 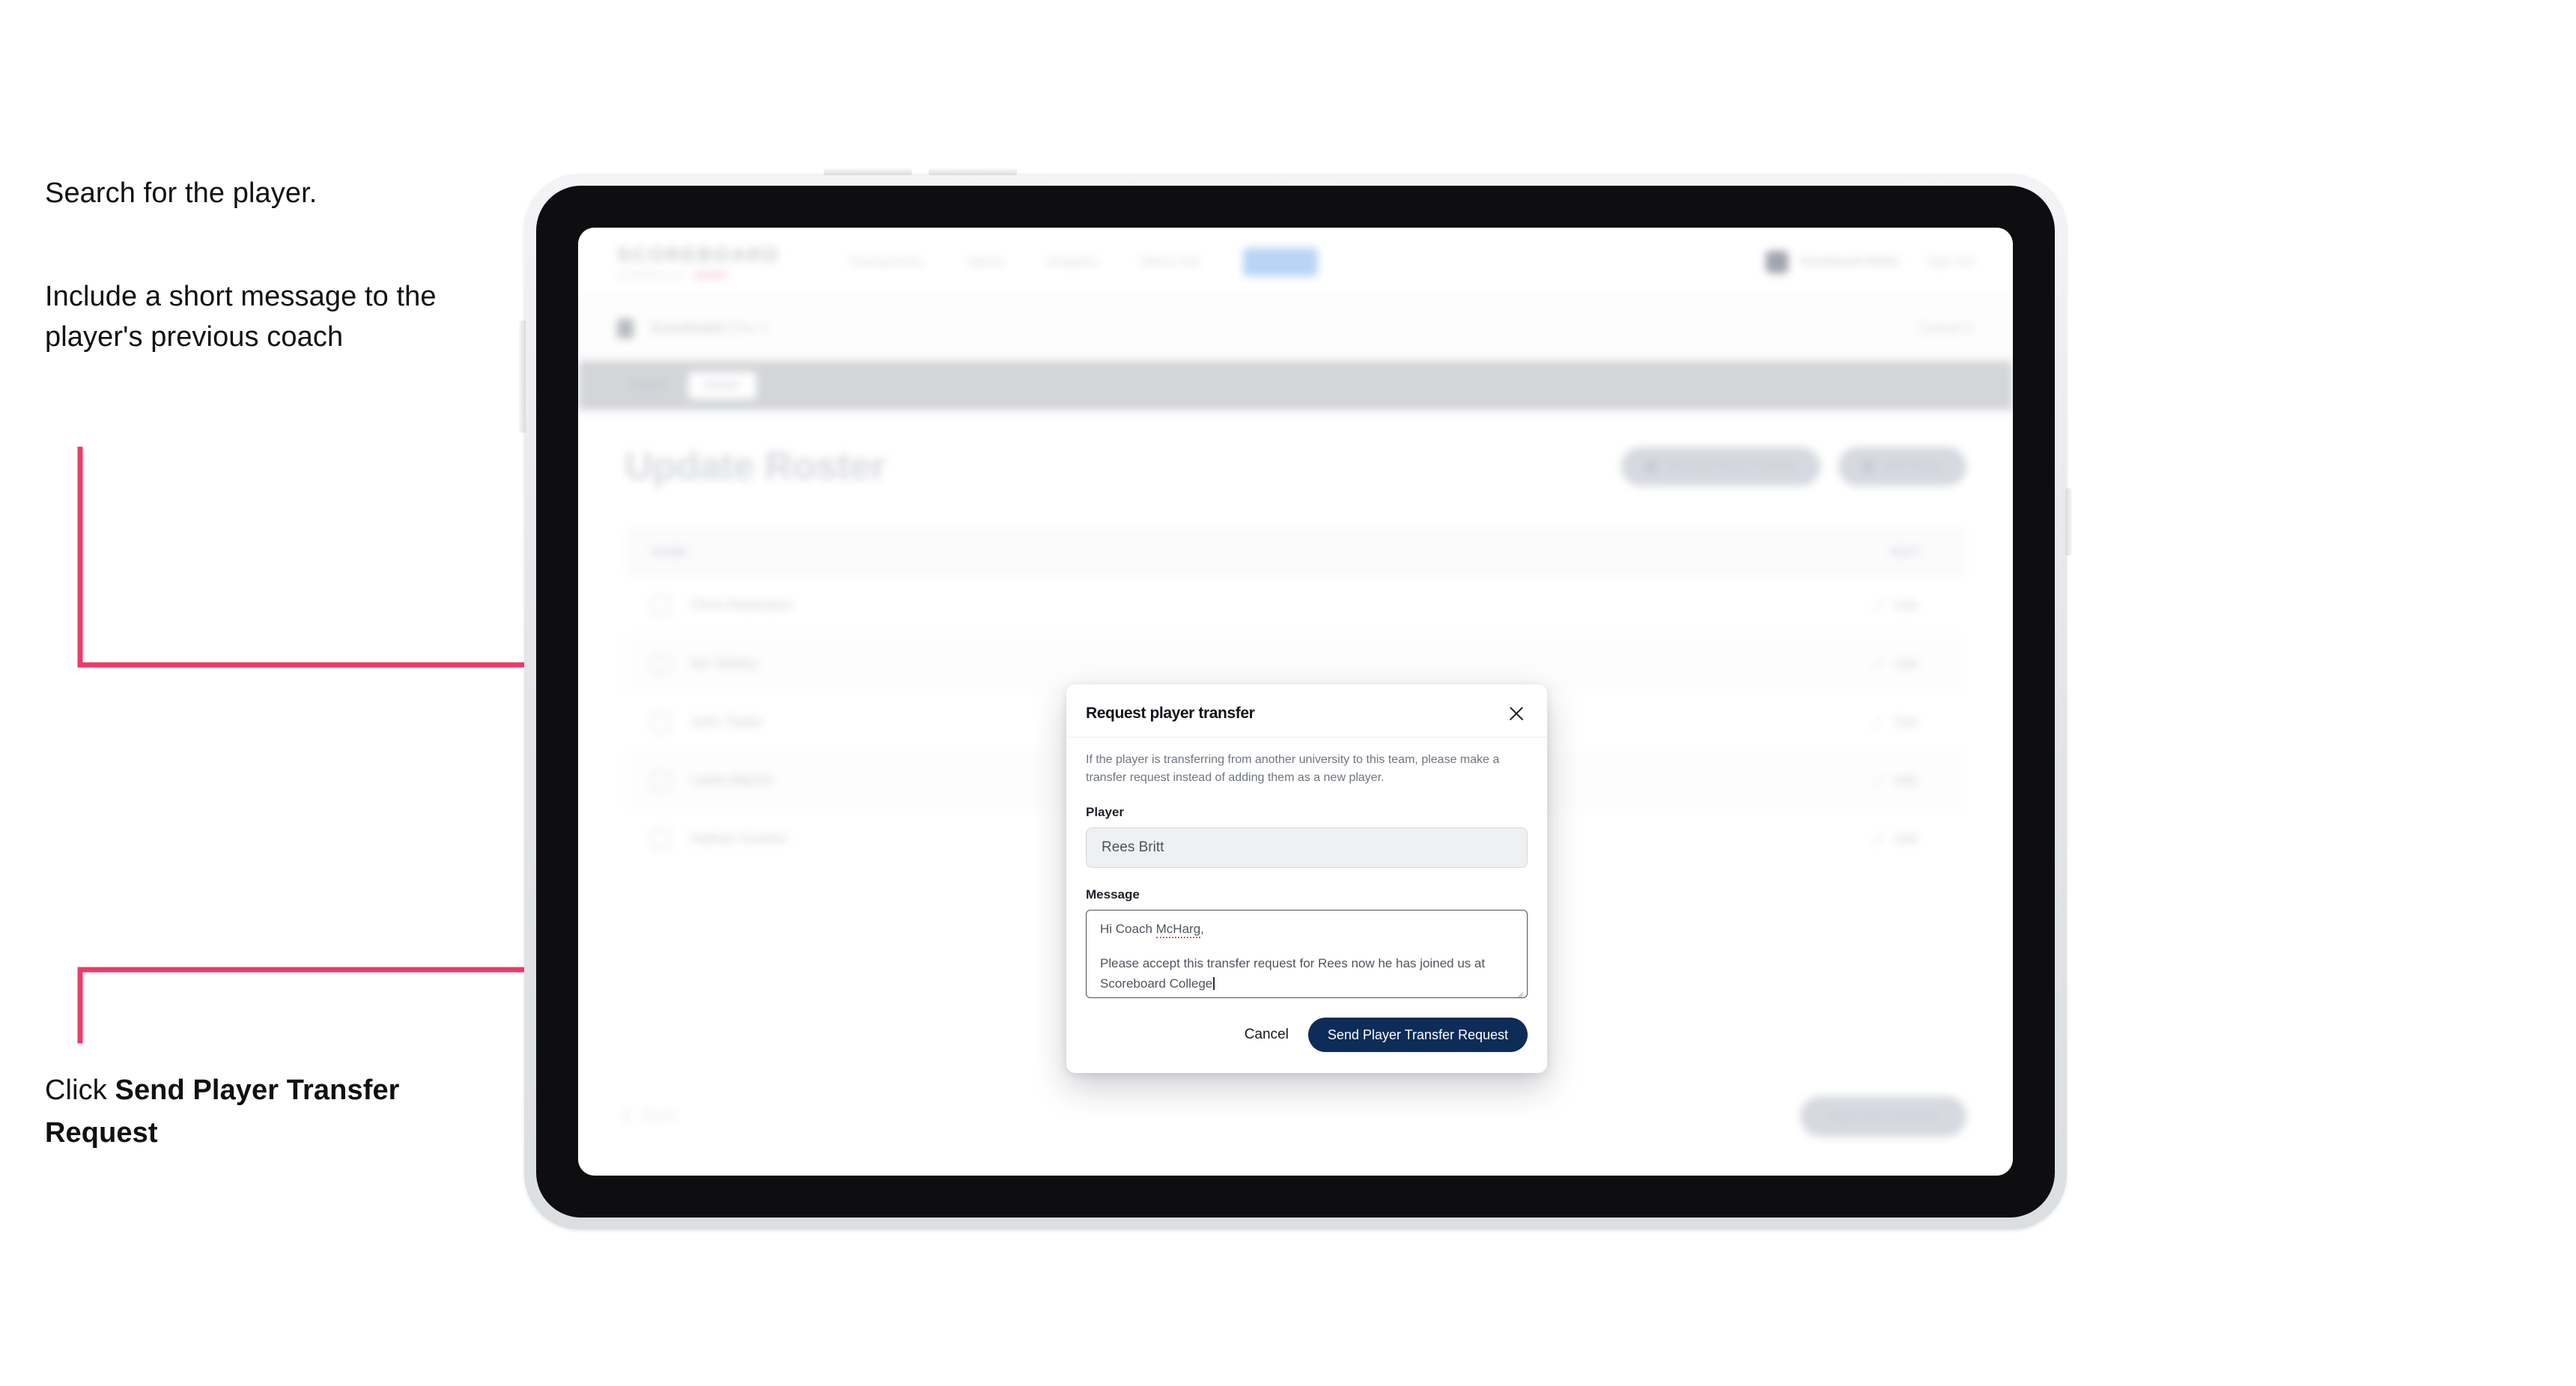 What do you see at coordinates (742, 605) in the screenshot?
I see `player-name: Chris Robertson` at bounding box center [742, 605].